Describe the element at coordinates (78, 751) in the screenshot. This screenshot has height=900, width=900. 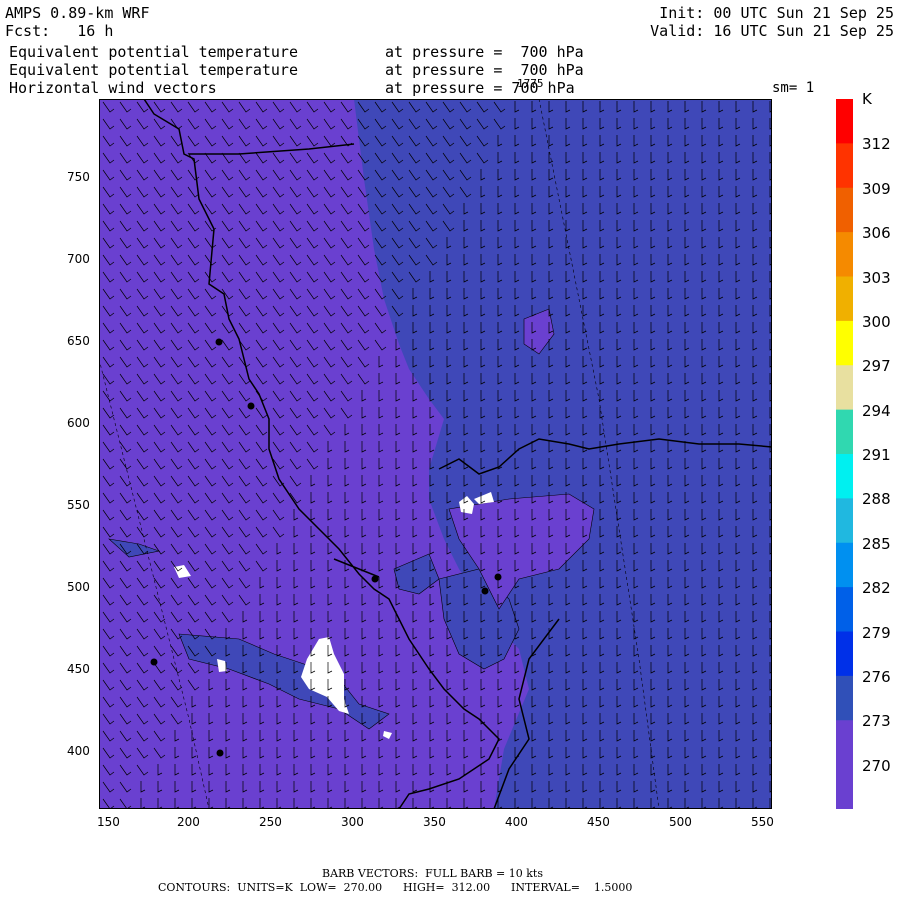
I see `y-tick: 400` at that location.